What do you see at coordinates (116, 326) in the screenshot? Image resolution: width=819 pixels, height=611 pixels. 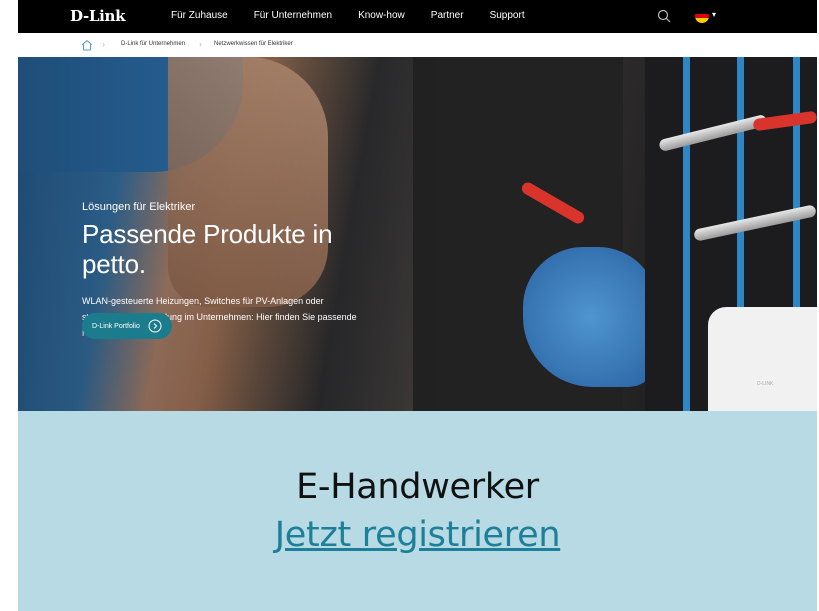 I see `dlink-portfolio-button-label: D-Link Portfolio` at bounding box center [116, 326].